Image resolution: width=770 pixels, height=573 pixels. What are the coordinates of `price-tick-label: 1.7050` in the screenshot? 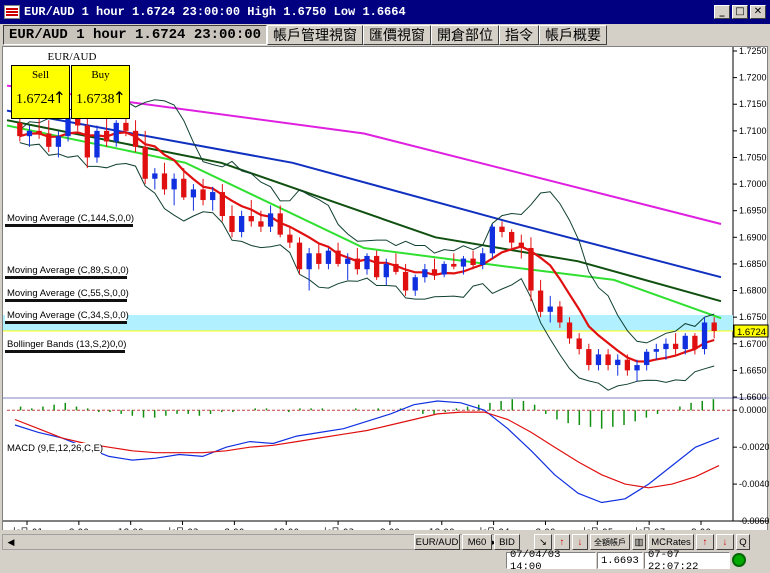 It's located at (753, 157).